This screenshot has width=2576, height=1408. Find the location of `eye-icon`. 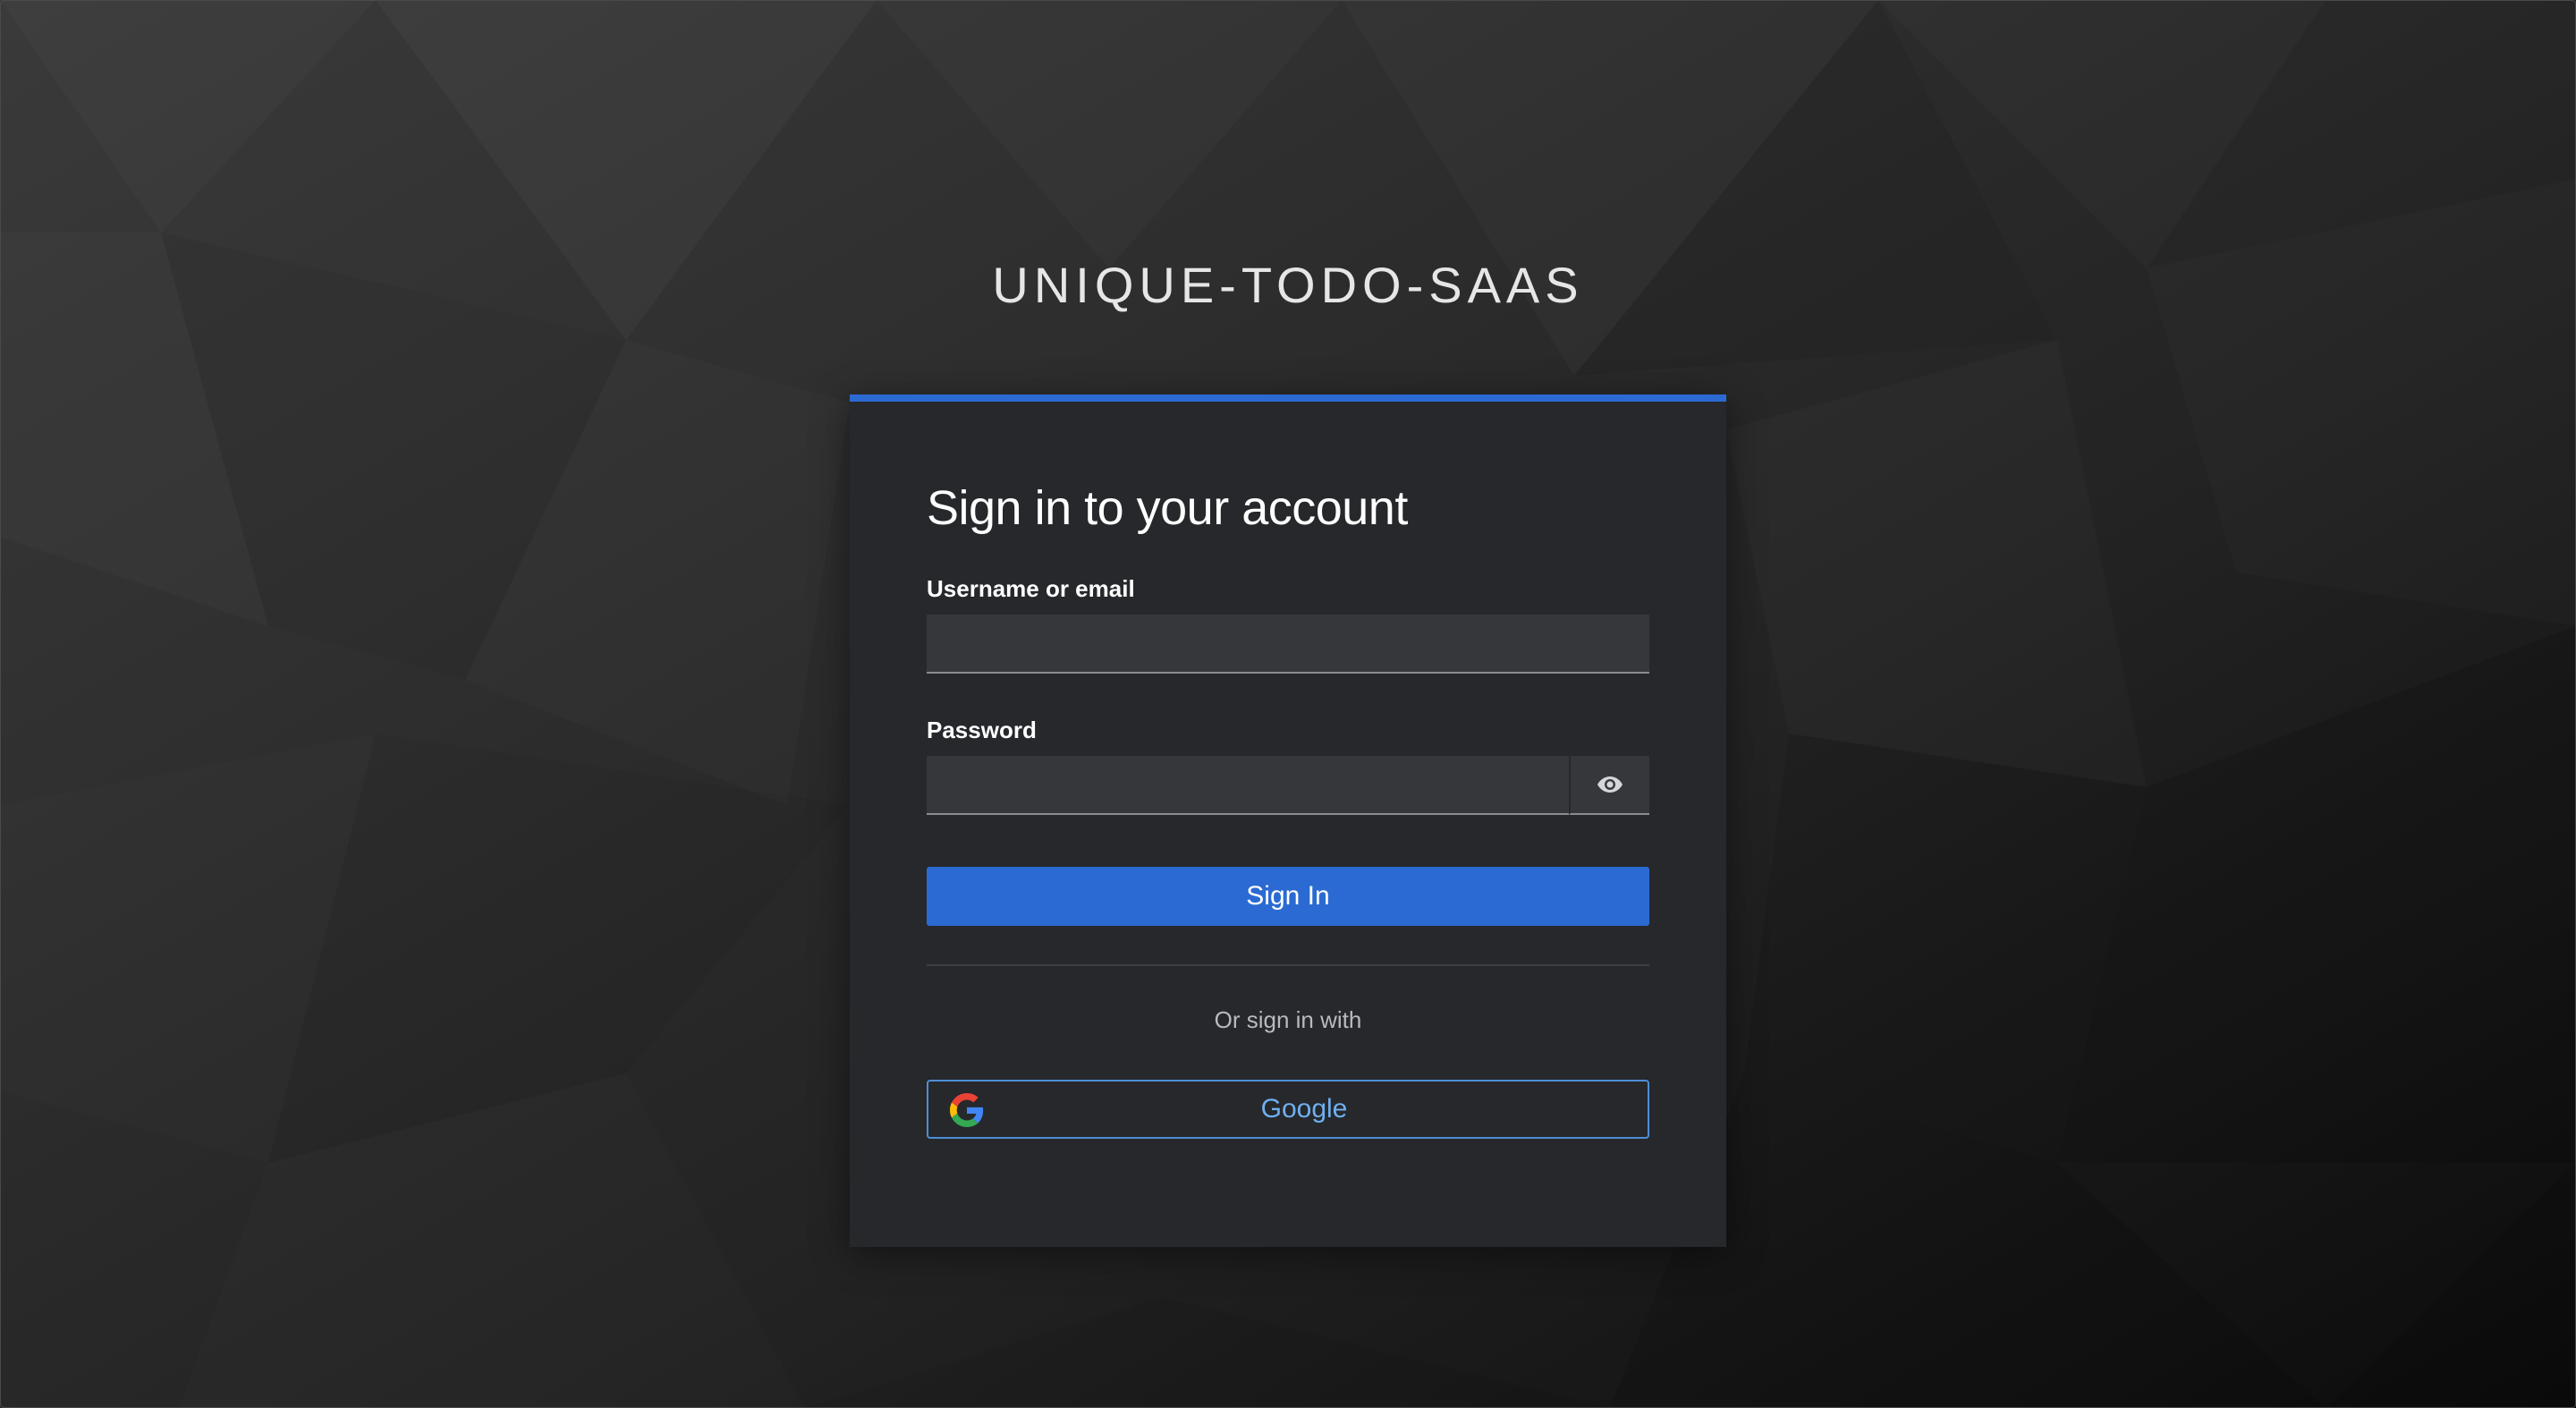

eye-icon is located at coordinates (1610, 785).